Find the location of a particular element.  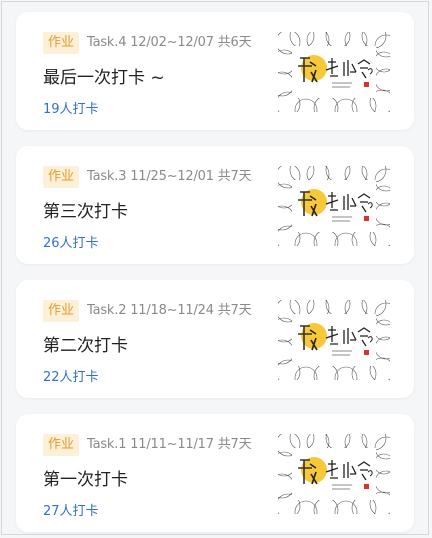

checkin-count: 19人打卡 is located at coordinates (71, 109).